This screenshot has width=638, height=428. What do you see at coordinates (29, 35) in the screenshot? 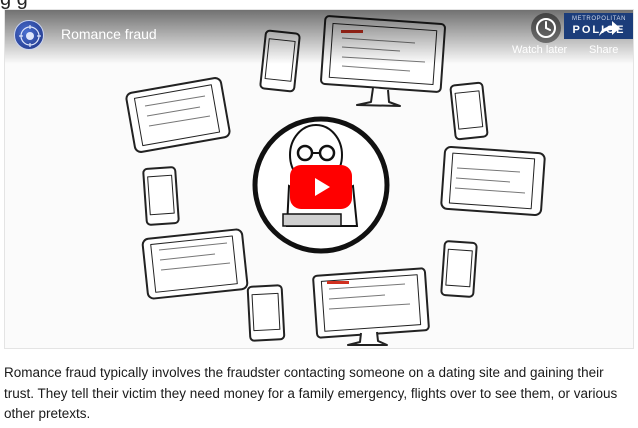
I see `police-crest-icon` at bounding box center [29, 35].